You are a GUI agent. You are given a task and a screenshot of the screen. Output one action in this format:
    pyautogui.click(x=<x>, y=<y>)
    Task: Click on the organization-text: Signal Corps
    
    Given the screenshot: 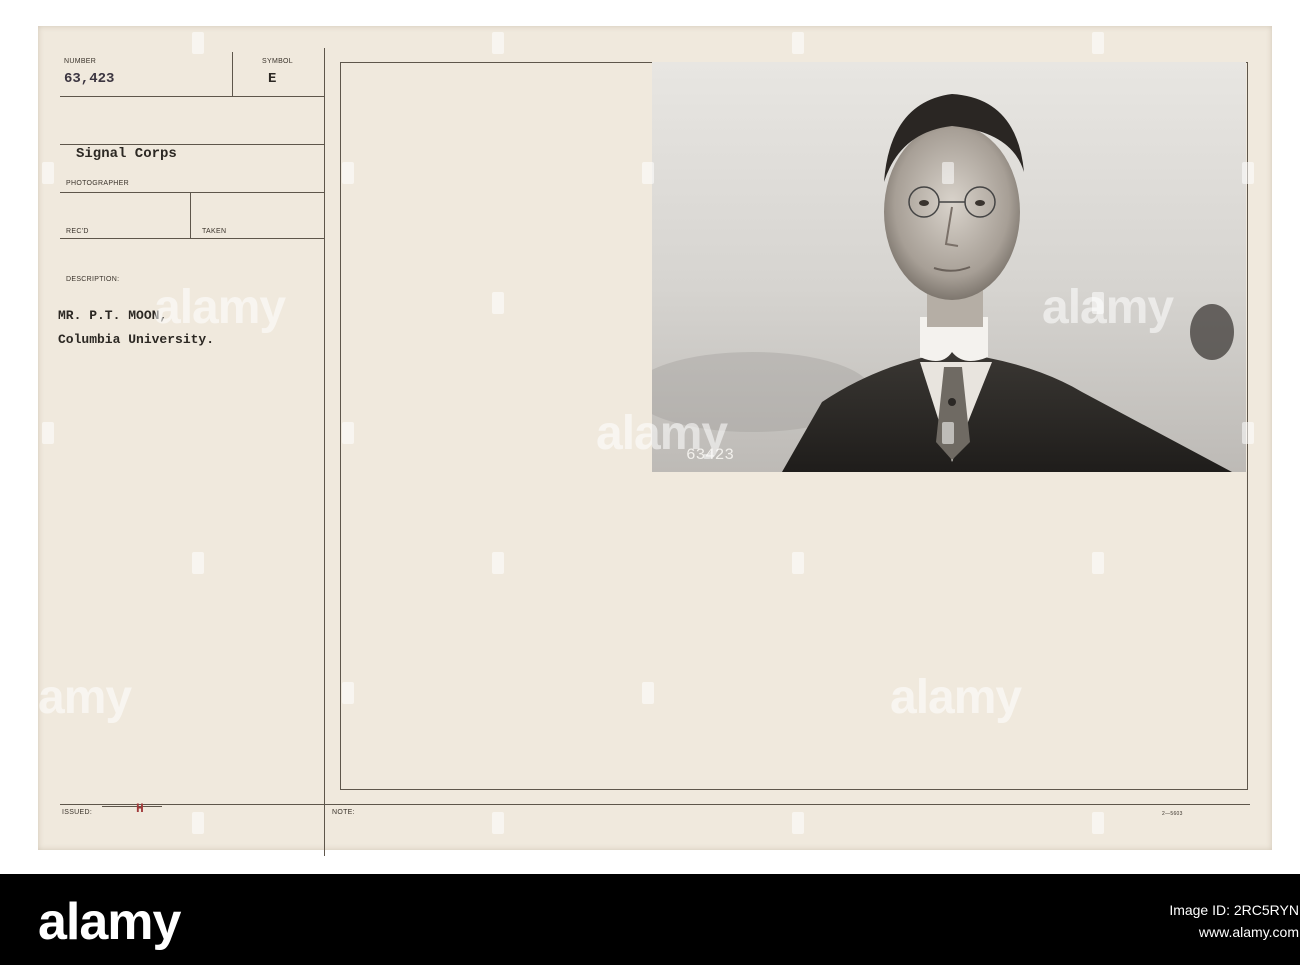 What is the action you would take?
    pyautogui.click(x=126, y=154)
    